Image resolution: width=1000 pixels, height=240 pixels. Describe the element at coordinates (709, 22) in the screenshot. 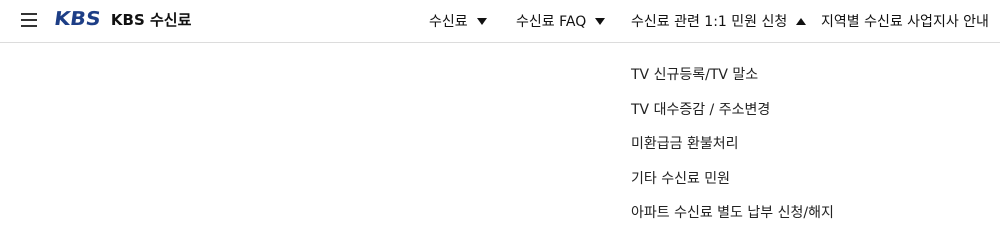

I see `nav-item-label: 수신료 관련 1:1 민원 신청` at that location.